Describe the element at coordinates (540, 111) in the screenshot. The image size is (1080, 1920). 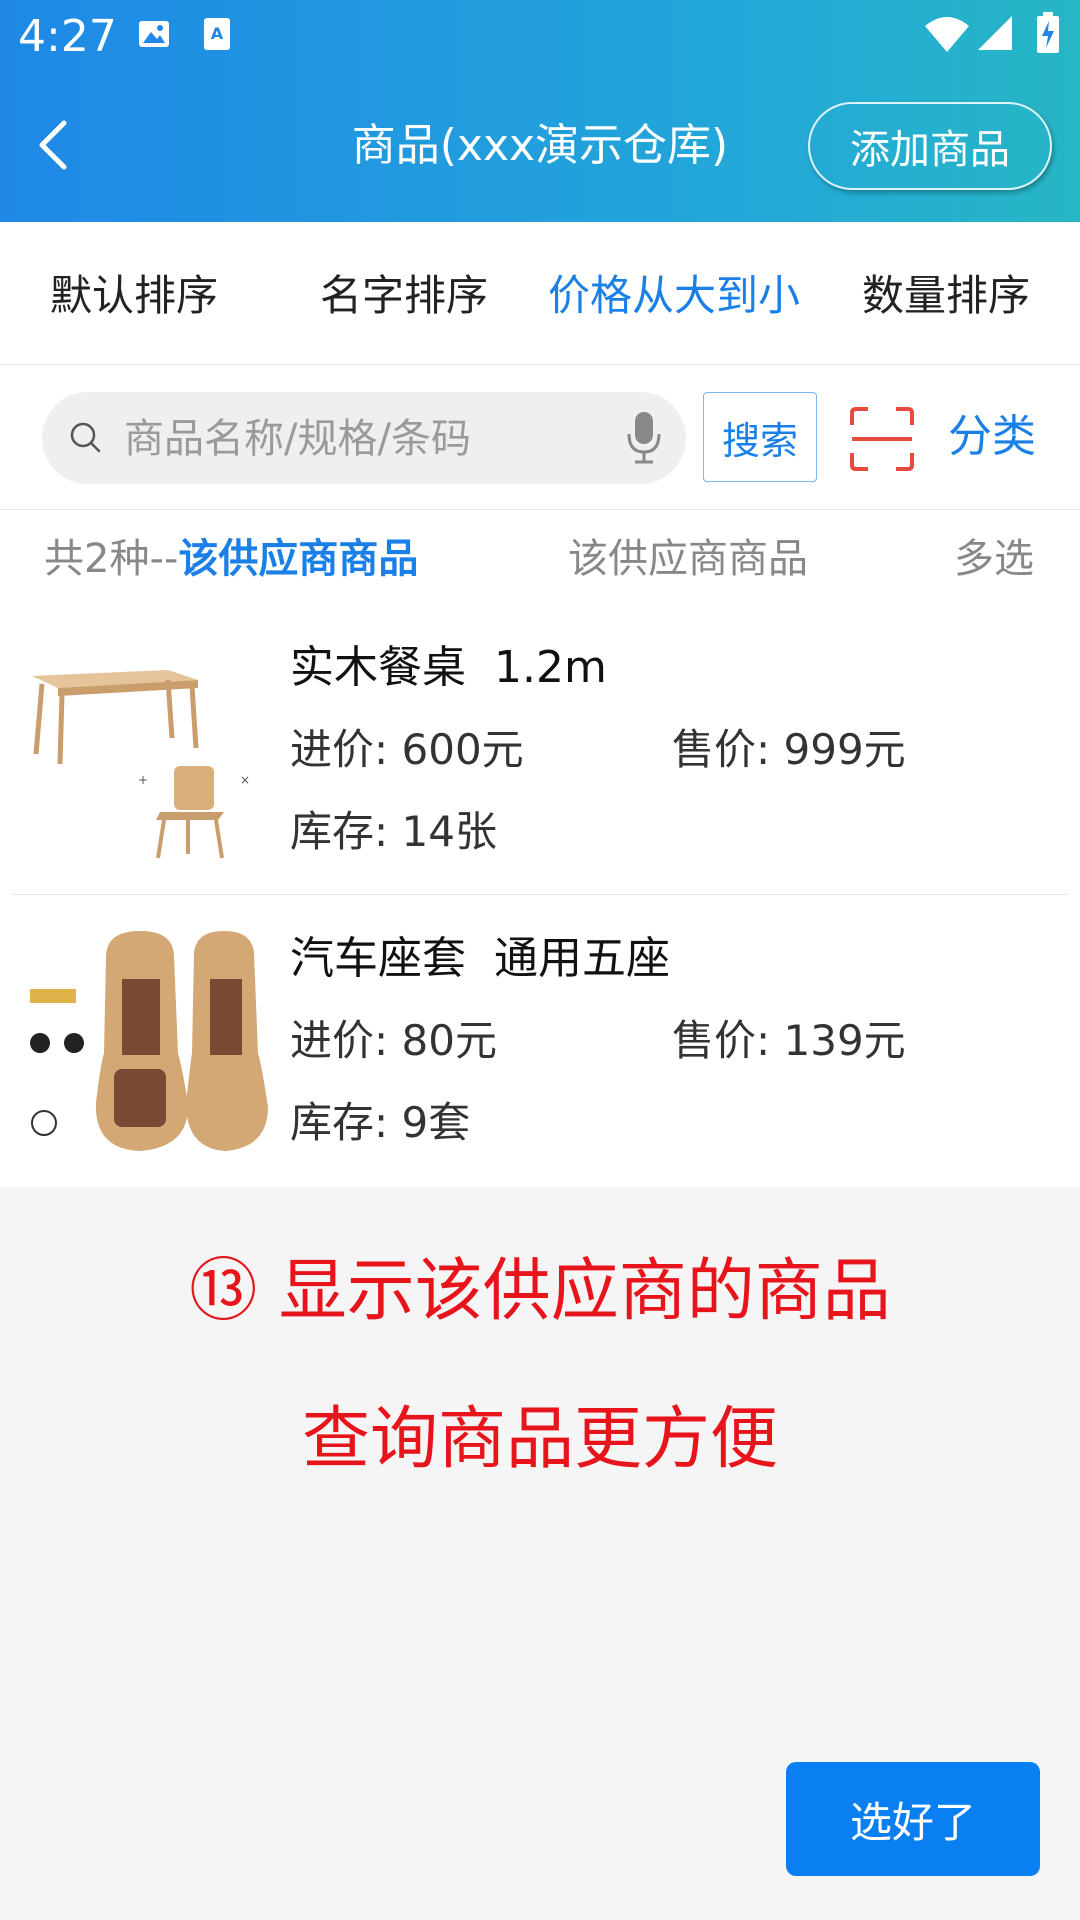
I see `app-header: 4:27 A 商品(xxx演示仓库) 添加商品` at that location.